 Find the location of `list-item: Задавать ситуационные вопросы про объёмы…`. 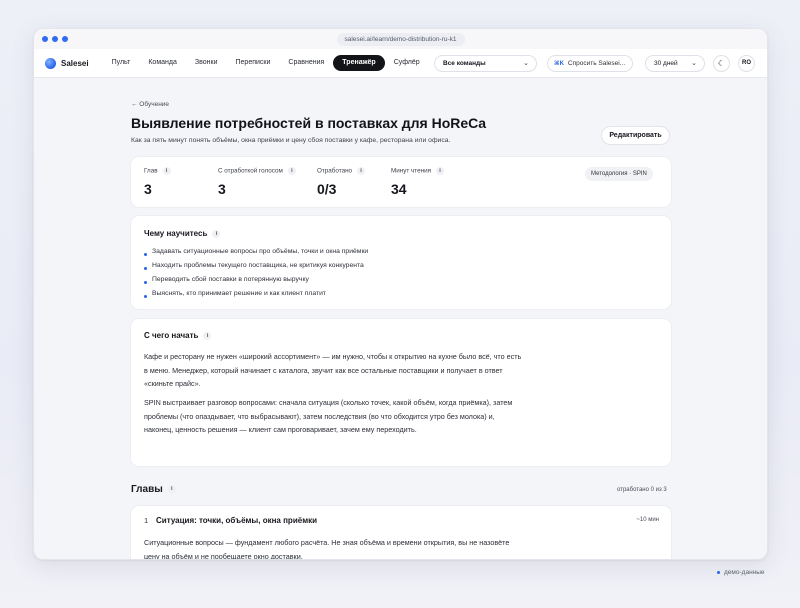

list-item: Задавать ситуационные вопросы про объёмы… is located at coordinates (256, 252).